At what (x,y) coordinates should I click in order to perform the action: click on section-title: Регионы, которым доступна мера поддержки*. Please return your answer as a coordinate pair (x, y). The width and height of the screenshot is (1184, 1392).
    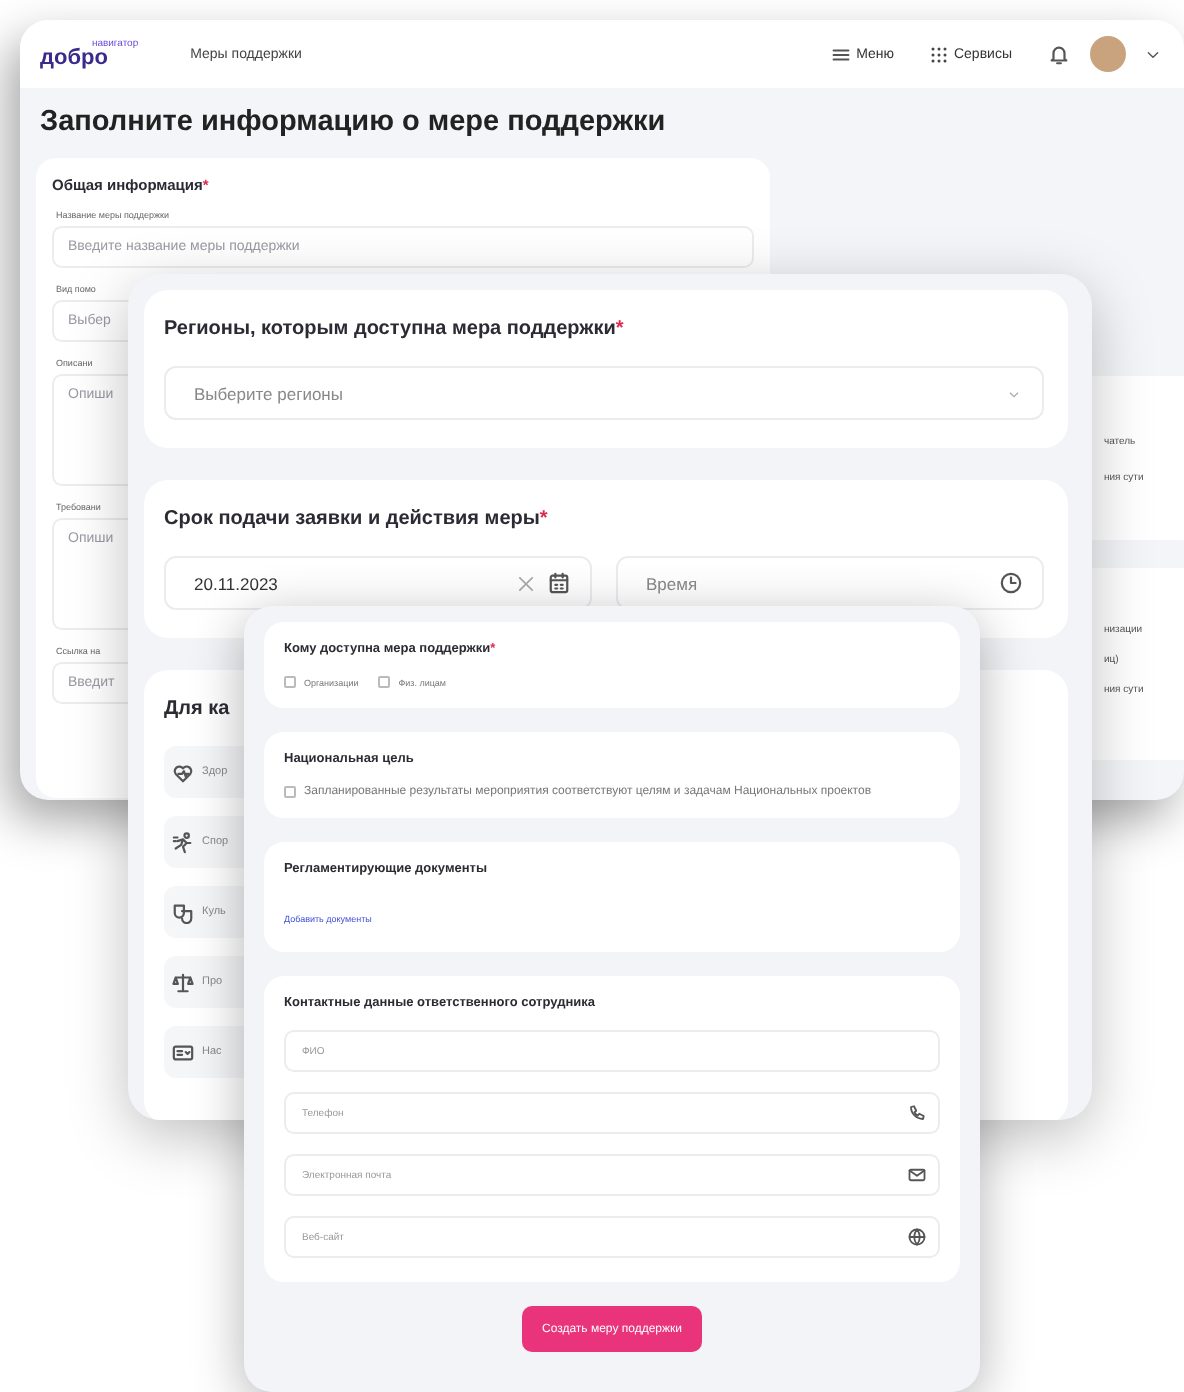
    Looking at the image, I should click on (395, 330).